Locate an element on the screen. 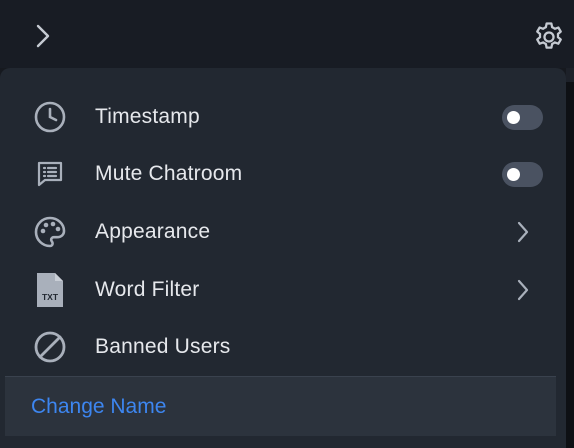  menu-item-label: Word Filter is located at coordinates (147, 289).